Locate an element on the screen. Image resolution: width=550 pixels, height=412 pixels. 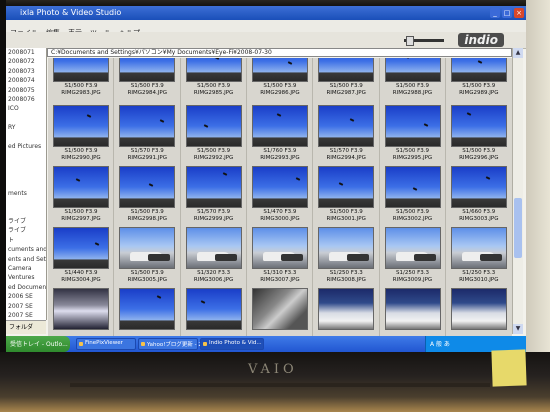
folder-item: Camera is located at coordinates (26, 268).